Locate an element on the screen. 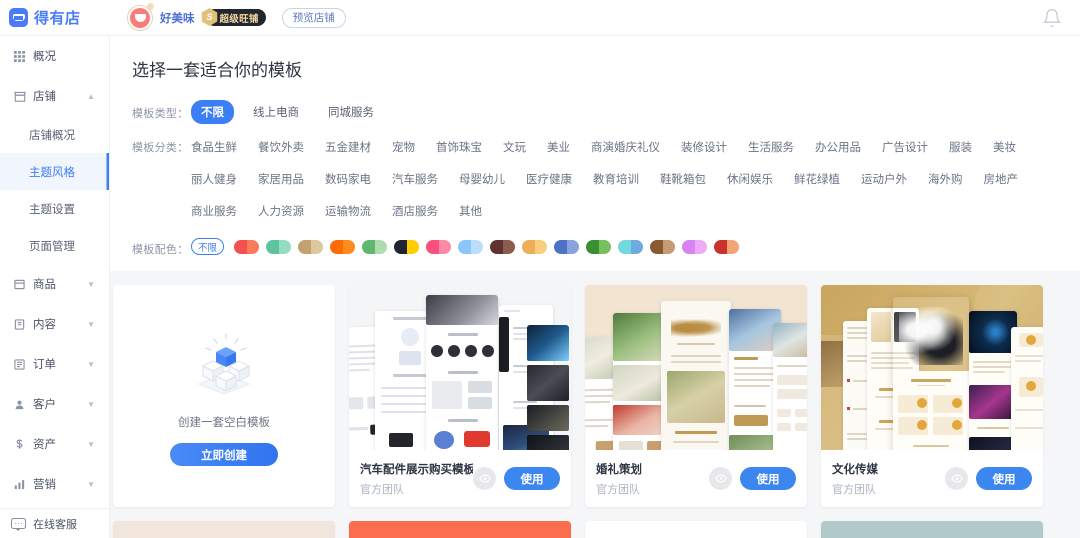 This screenshot has height=538, width=1080. filter-category-option: 文玩 is located at coordinates (514, 147).